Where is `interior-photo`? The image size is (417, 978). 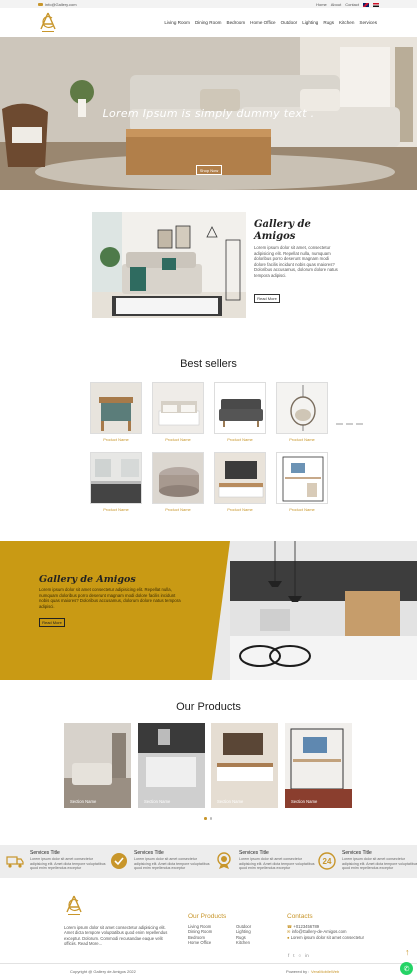
interior-photo is located at coordinates (169, 265).